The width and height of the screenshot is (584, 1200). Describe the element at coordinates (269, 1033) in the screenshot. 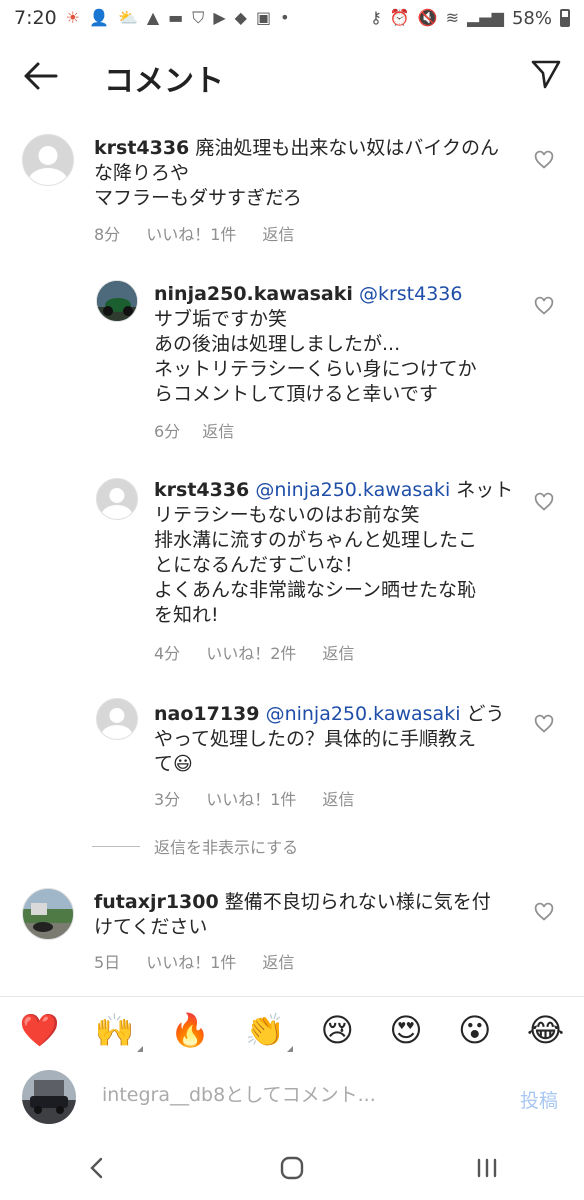

I see `clapping-emoji-button: 👏` at that location.